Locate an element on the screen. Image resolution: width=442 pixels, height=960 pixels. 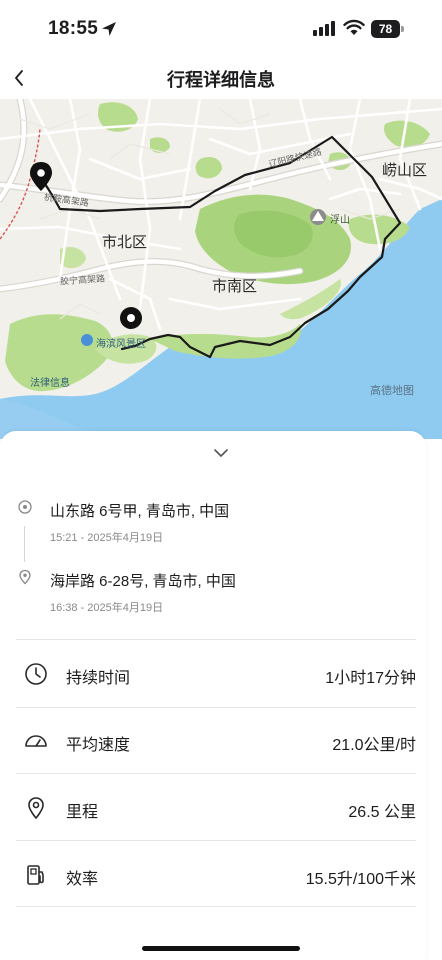
stat-row-duration: 持续时间 1小时17分钟 is located at coordinates (213, 675).